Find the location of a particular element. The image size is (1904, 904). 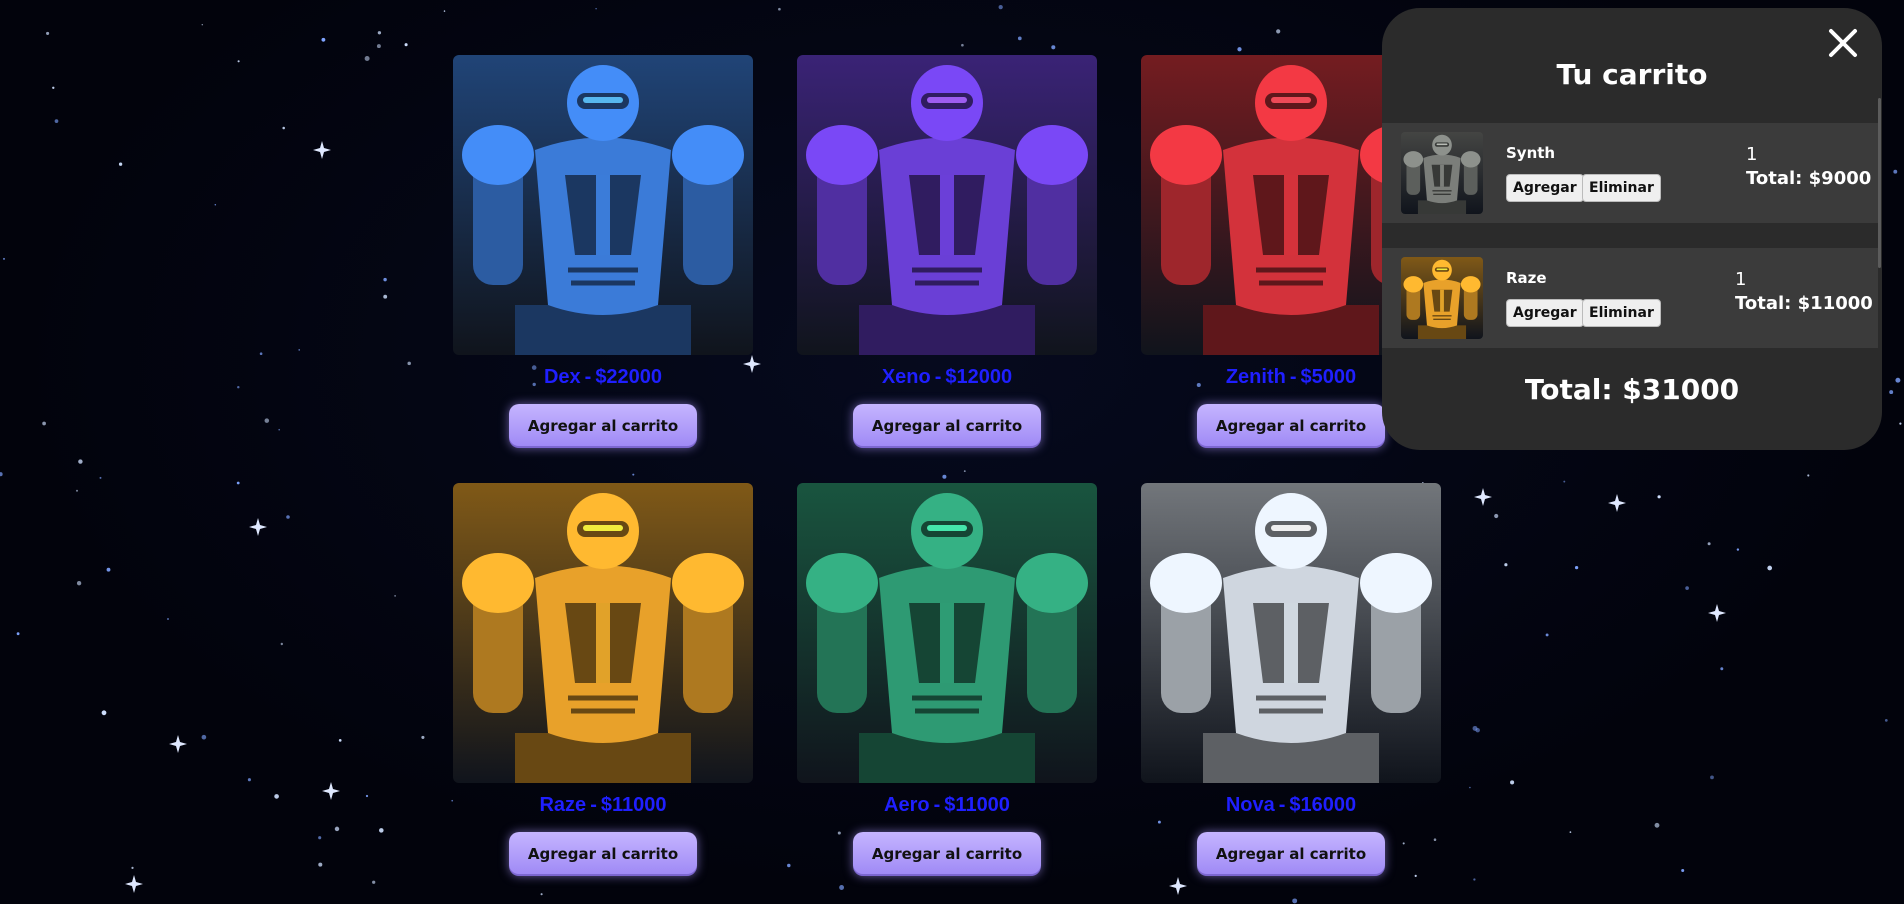

product-name: Aero is located at coordinates (907, 805).